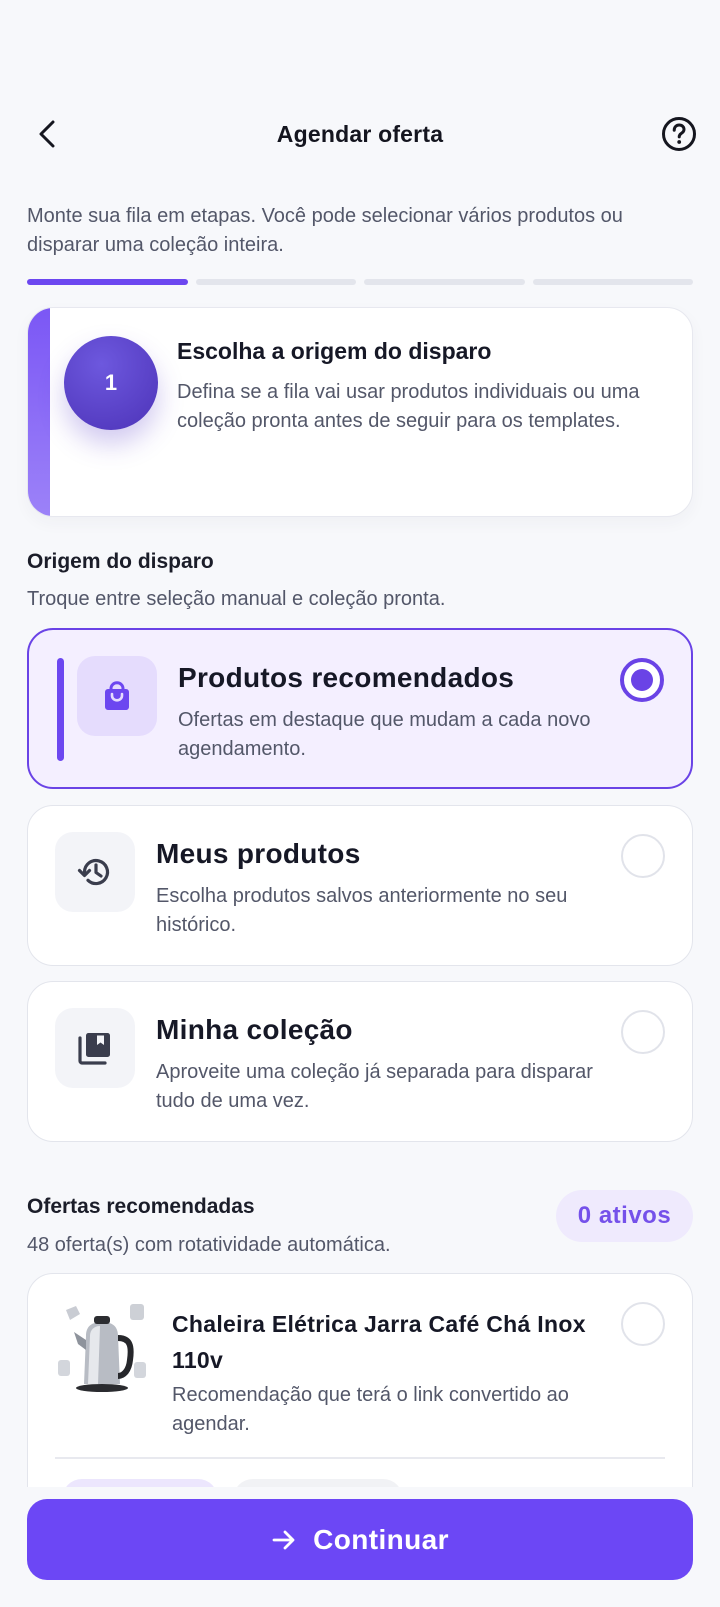  I want to click on shopping-bag-icon, so click(117, 695).